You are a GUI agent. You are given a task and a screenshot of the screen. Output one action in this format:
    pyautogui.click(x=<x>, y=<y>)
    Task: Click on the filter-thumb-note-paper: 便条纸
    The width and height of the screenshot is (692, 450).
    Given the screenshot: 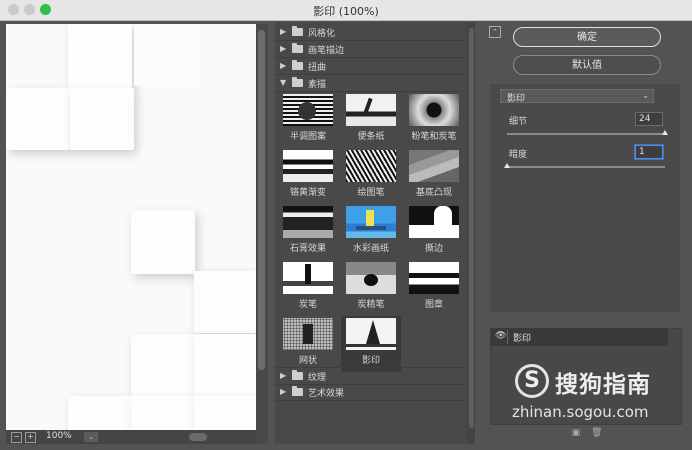 What is the action you would take?
    pyautogui.click(x=371, y=120)
    